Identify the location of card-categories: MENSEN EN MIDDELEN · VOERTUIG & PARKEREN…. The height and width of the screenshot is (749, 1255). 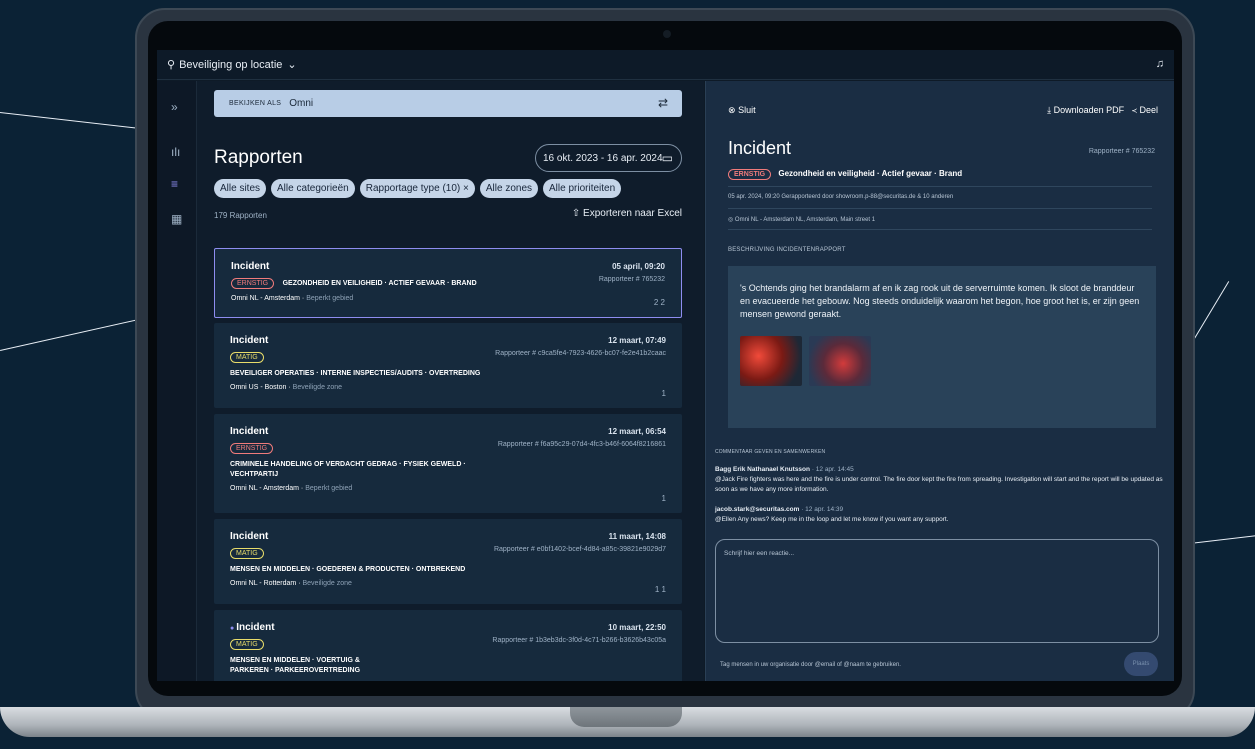
(295, 665).